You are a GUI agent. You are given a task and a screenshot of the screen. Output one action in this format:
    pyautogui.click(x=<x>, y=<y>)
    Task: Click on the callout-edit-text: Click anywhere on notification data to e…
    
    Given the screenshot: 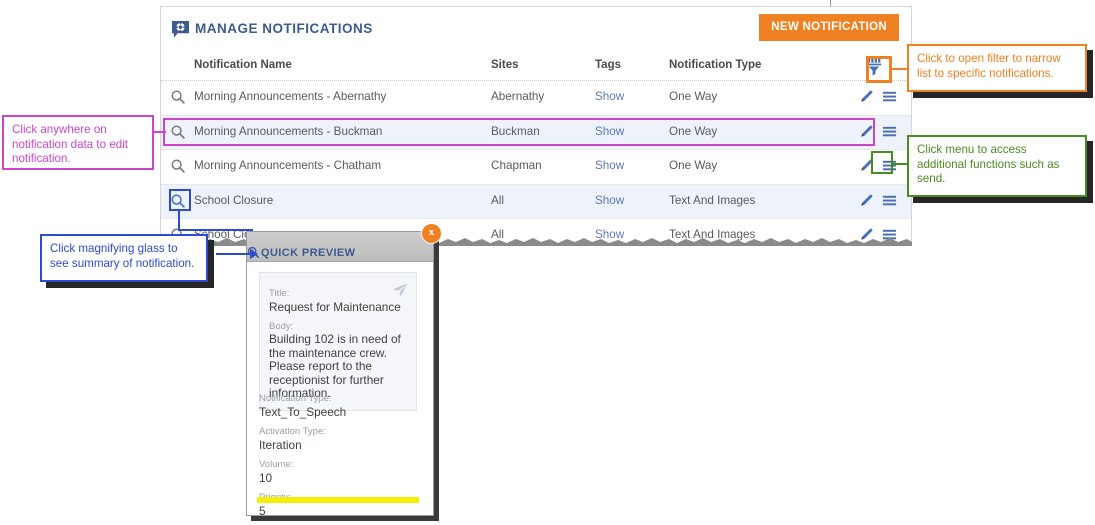 What is the action you would take?
    pyautogui.click(x=70, y=144)
    